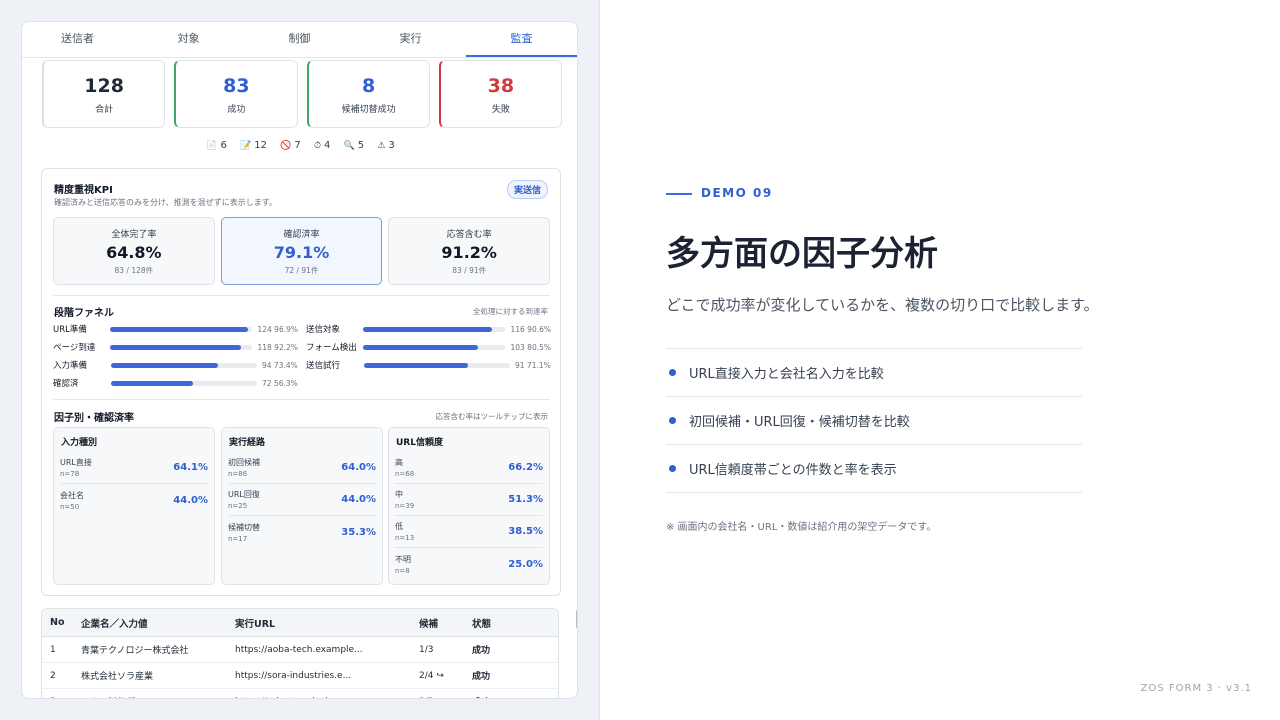  Describe the element at coordinates (134, 251) in the screenshot. I see `kpi-card-overall: 全体完了率 64.8% 83 / 128件` at that location.